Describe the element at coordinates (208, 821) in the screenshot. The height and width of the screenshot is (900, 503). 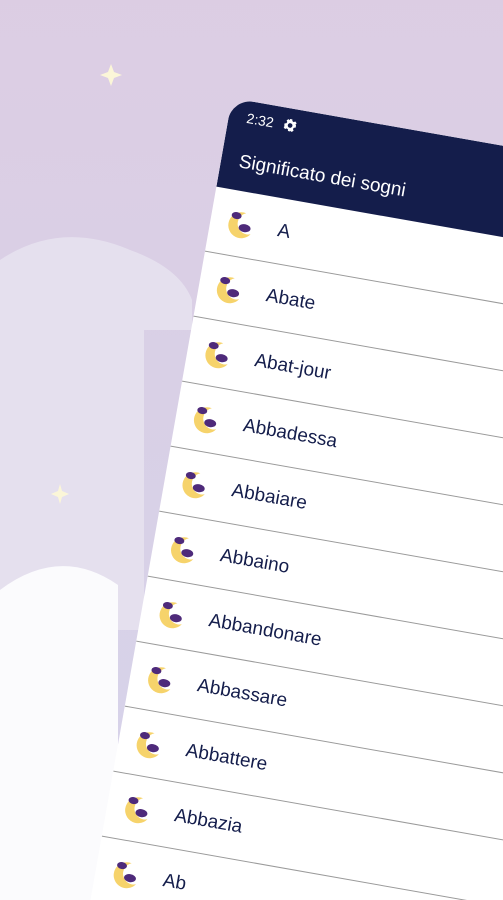
I see `dream-entry: Abbazia` at that location.